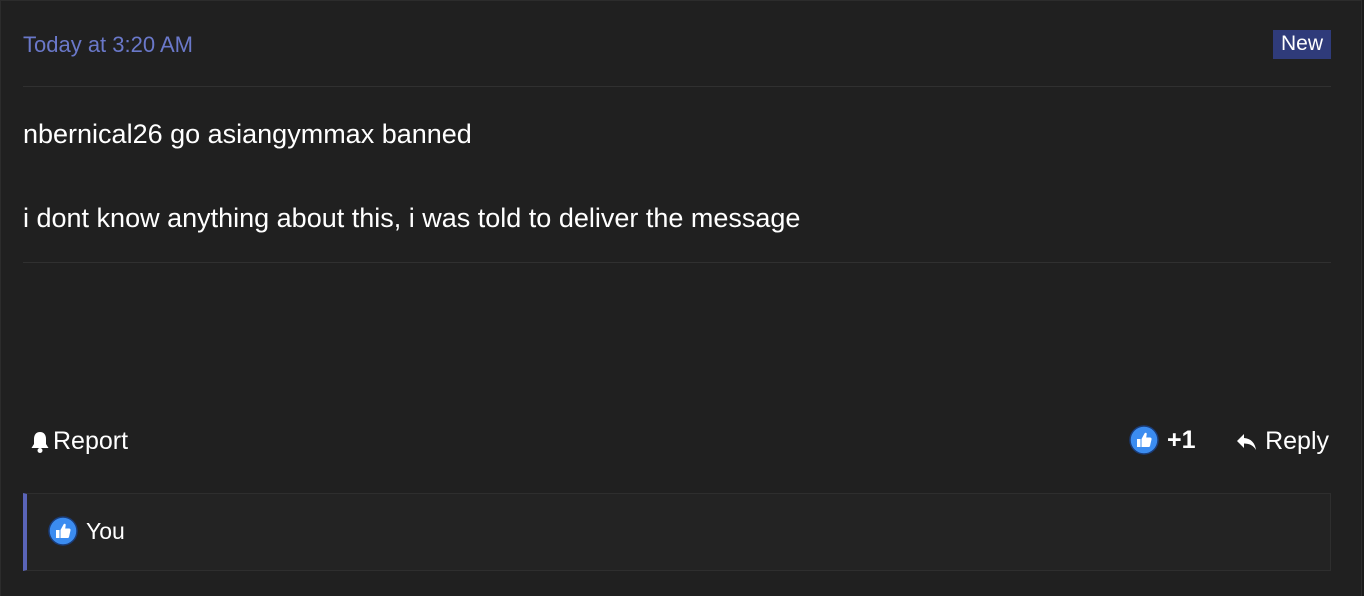  I want to click on bell-icon, so click(40, 442).